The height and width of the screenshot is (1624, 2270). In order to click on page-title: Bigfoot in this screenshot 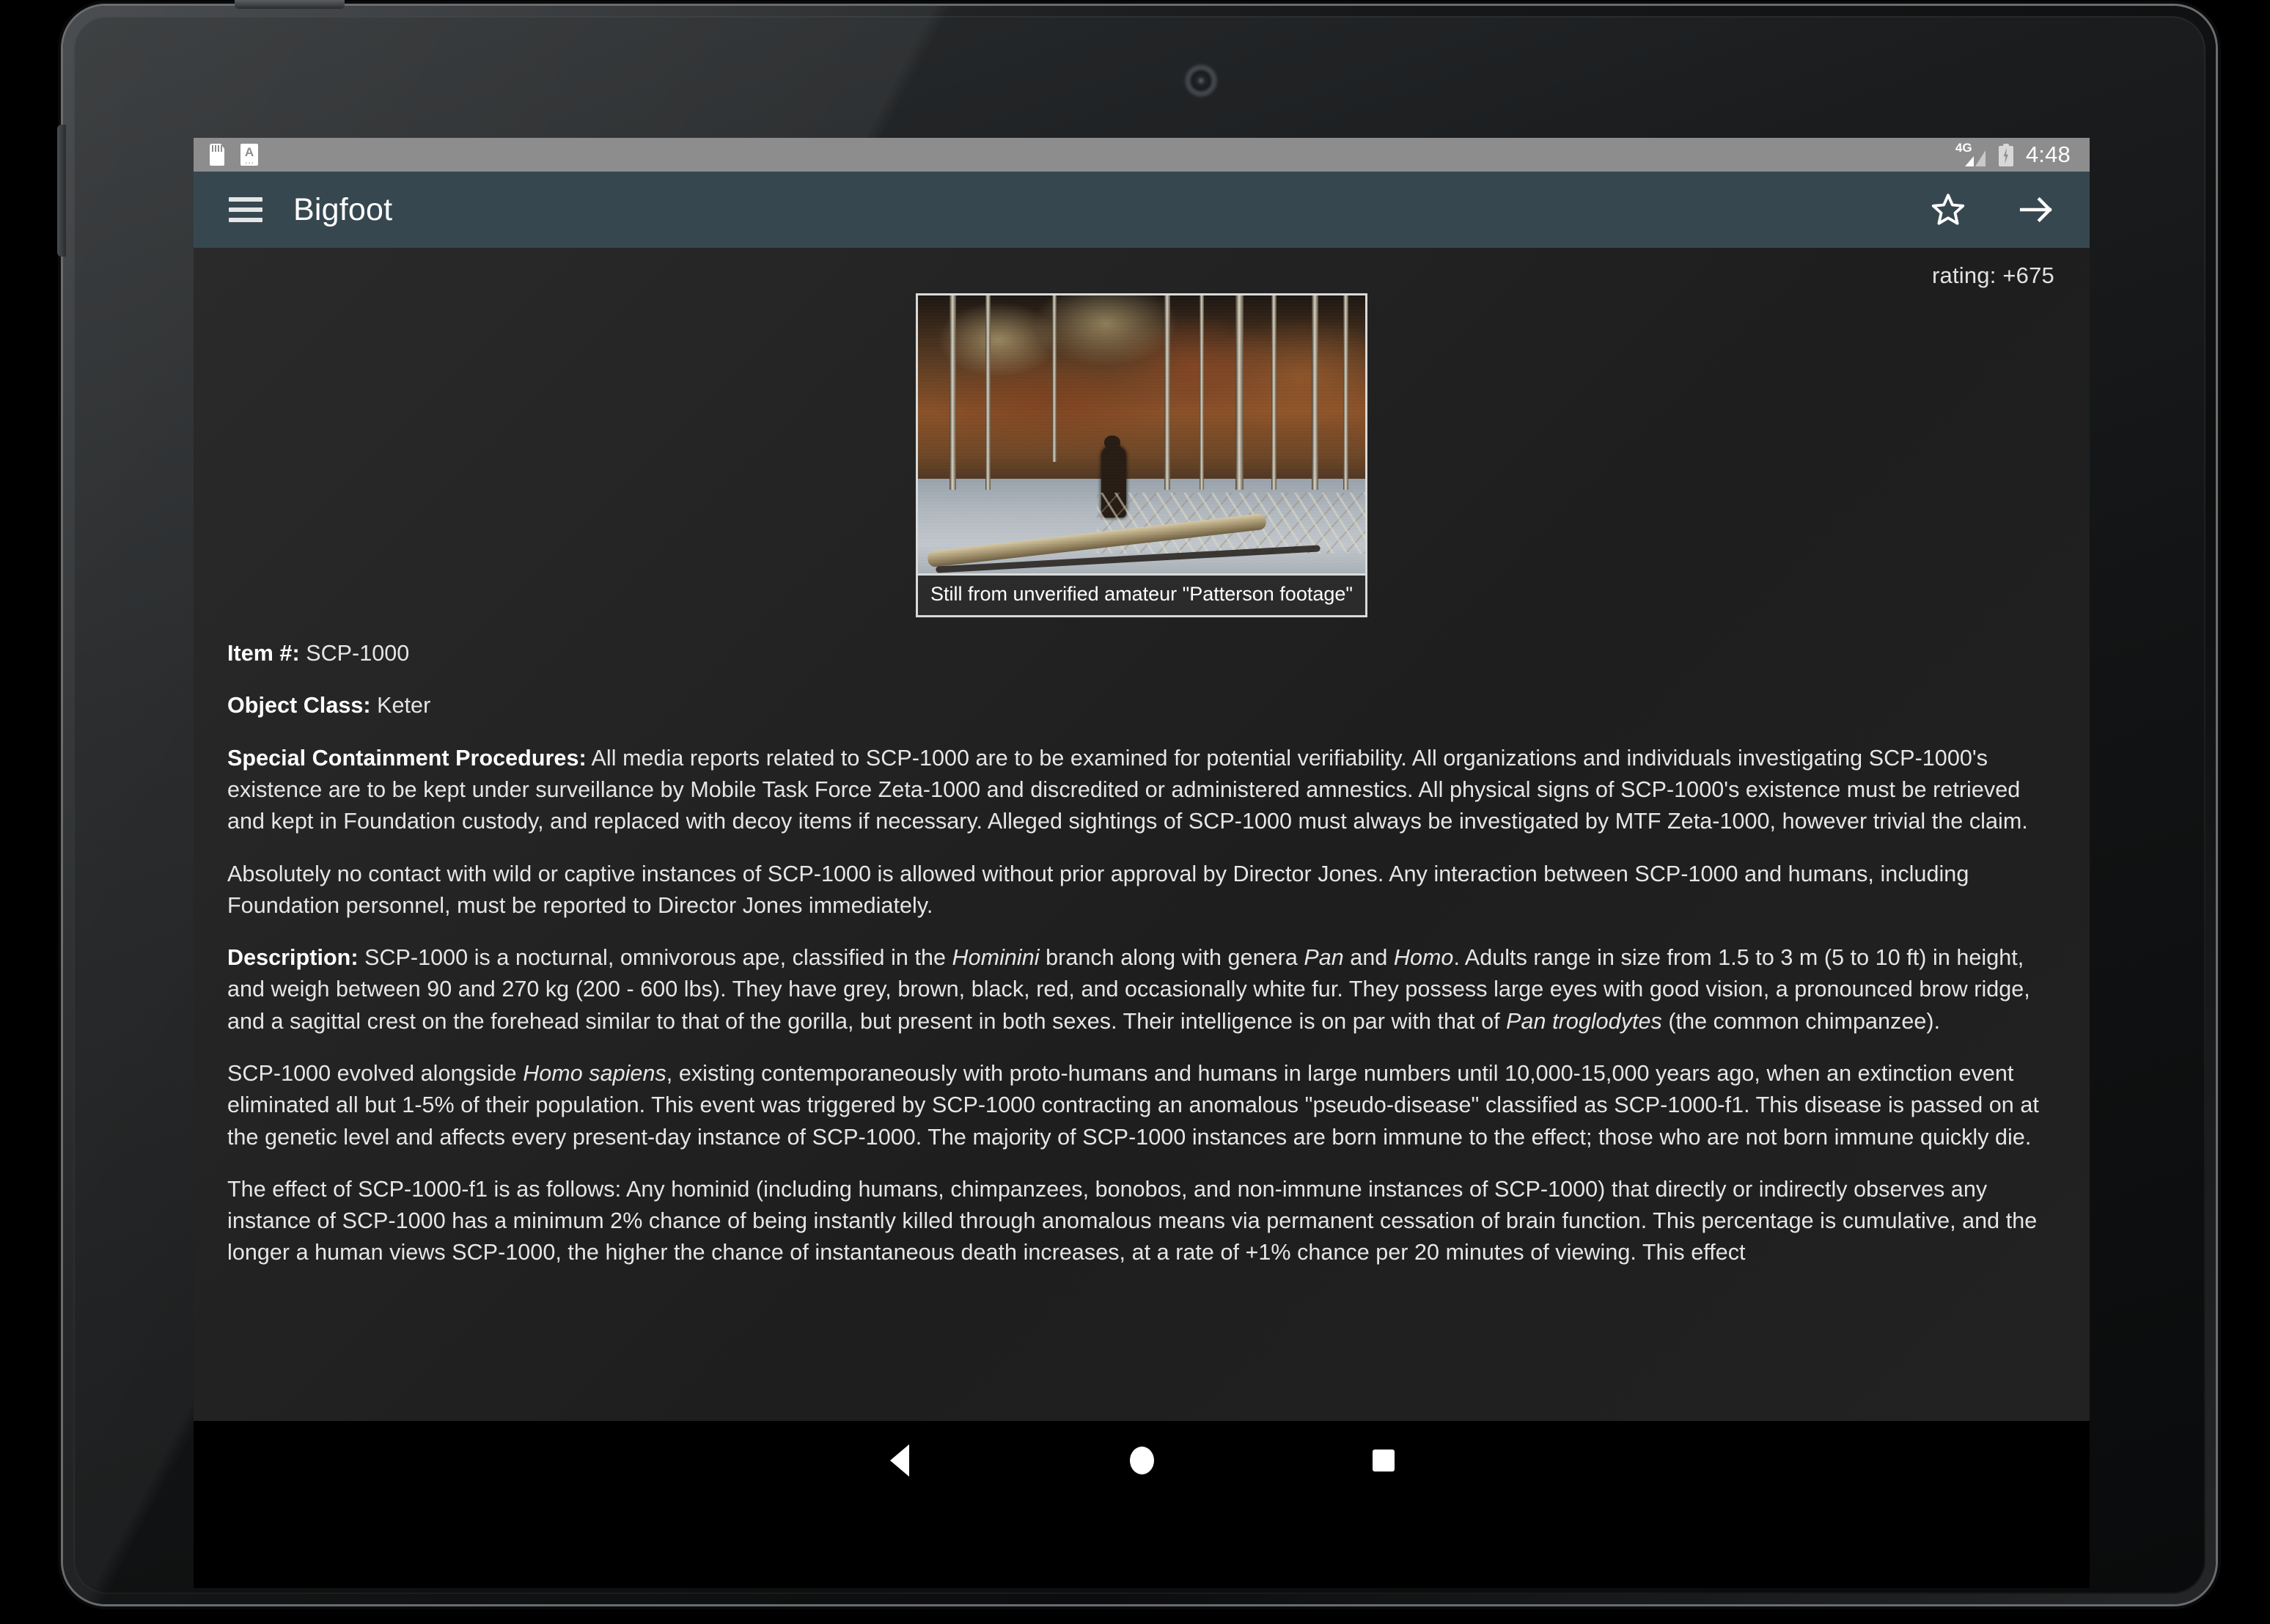, I will do `click(343, 209)`.